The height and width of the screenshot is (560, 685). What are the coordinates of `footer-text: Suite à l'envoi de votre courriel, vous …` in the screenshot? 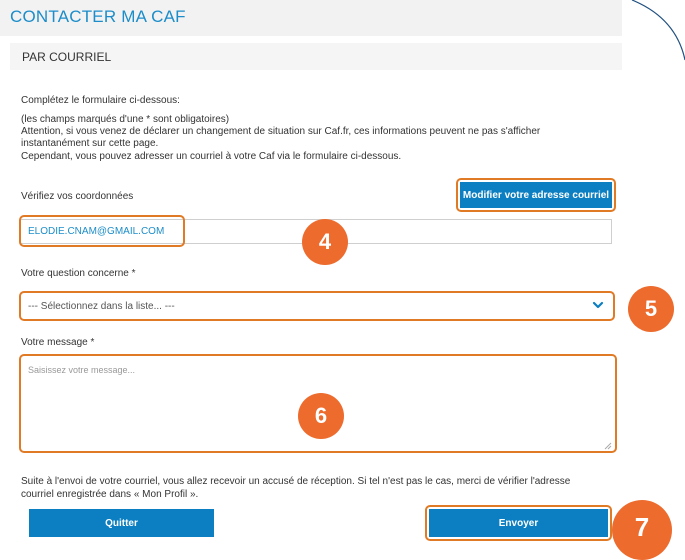 It's located at (296, 481).